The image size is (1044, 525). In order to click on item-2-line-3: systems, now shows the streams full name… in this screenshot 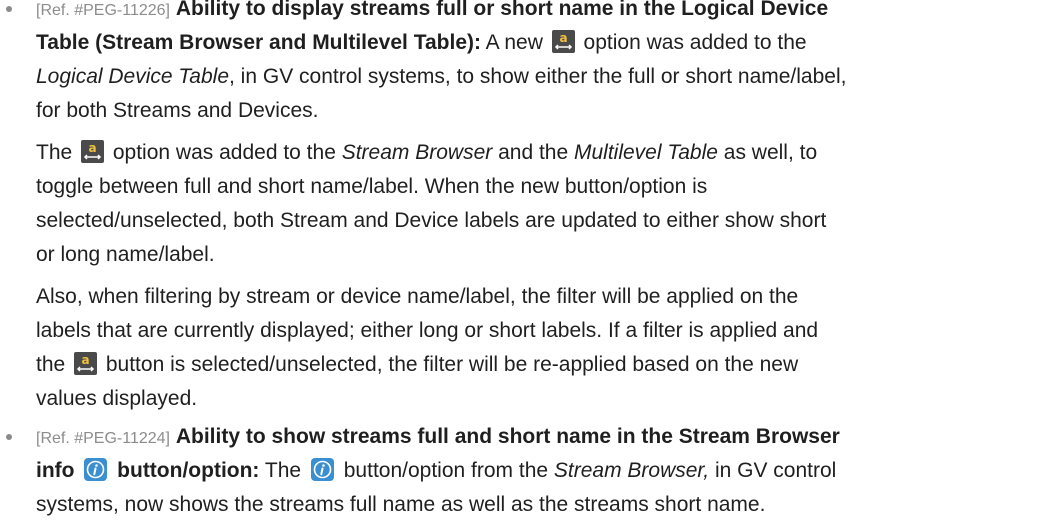, I will do `click(400, 505)`.